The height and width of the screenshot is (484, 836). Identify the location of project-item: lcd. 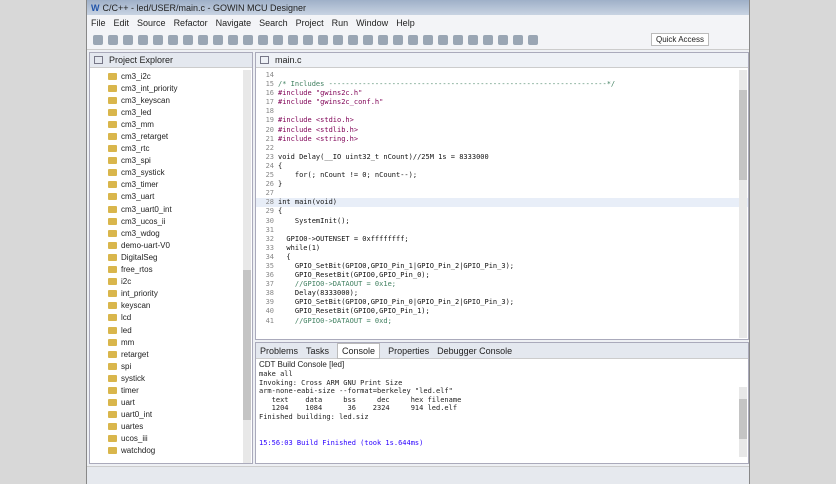
(171, 318).